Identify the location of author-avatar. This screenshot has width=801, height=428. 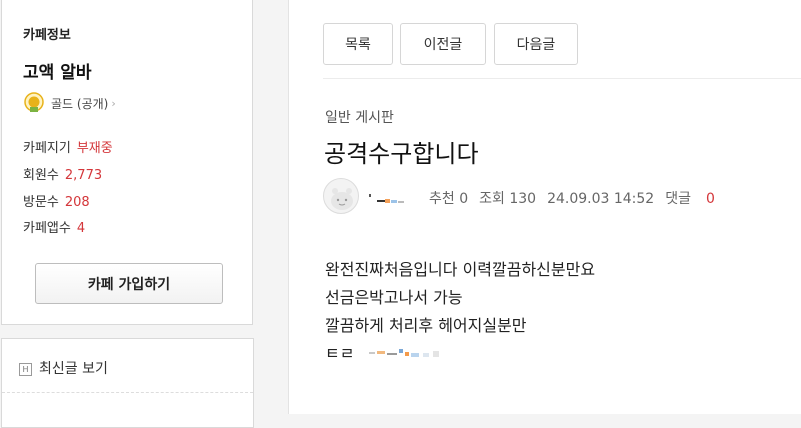
(341, 196).